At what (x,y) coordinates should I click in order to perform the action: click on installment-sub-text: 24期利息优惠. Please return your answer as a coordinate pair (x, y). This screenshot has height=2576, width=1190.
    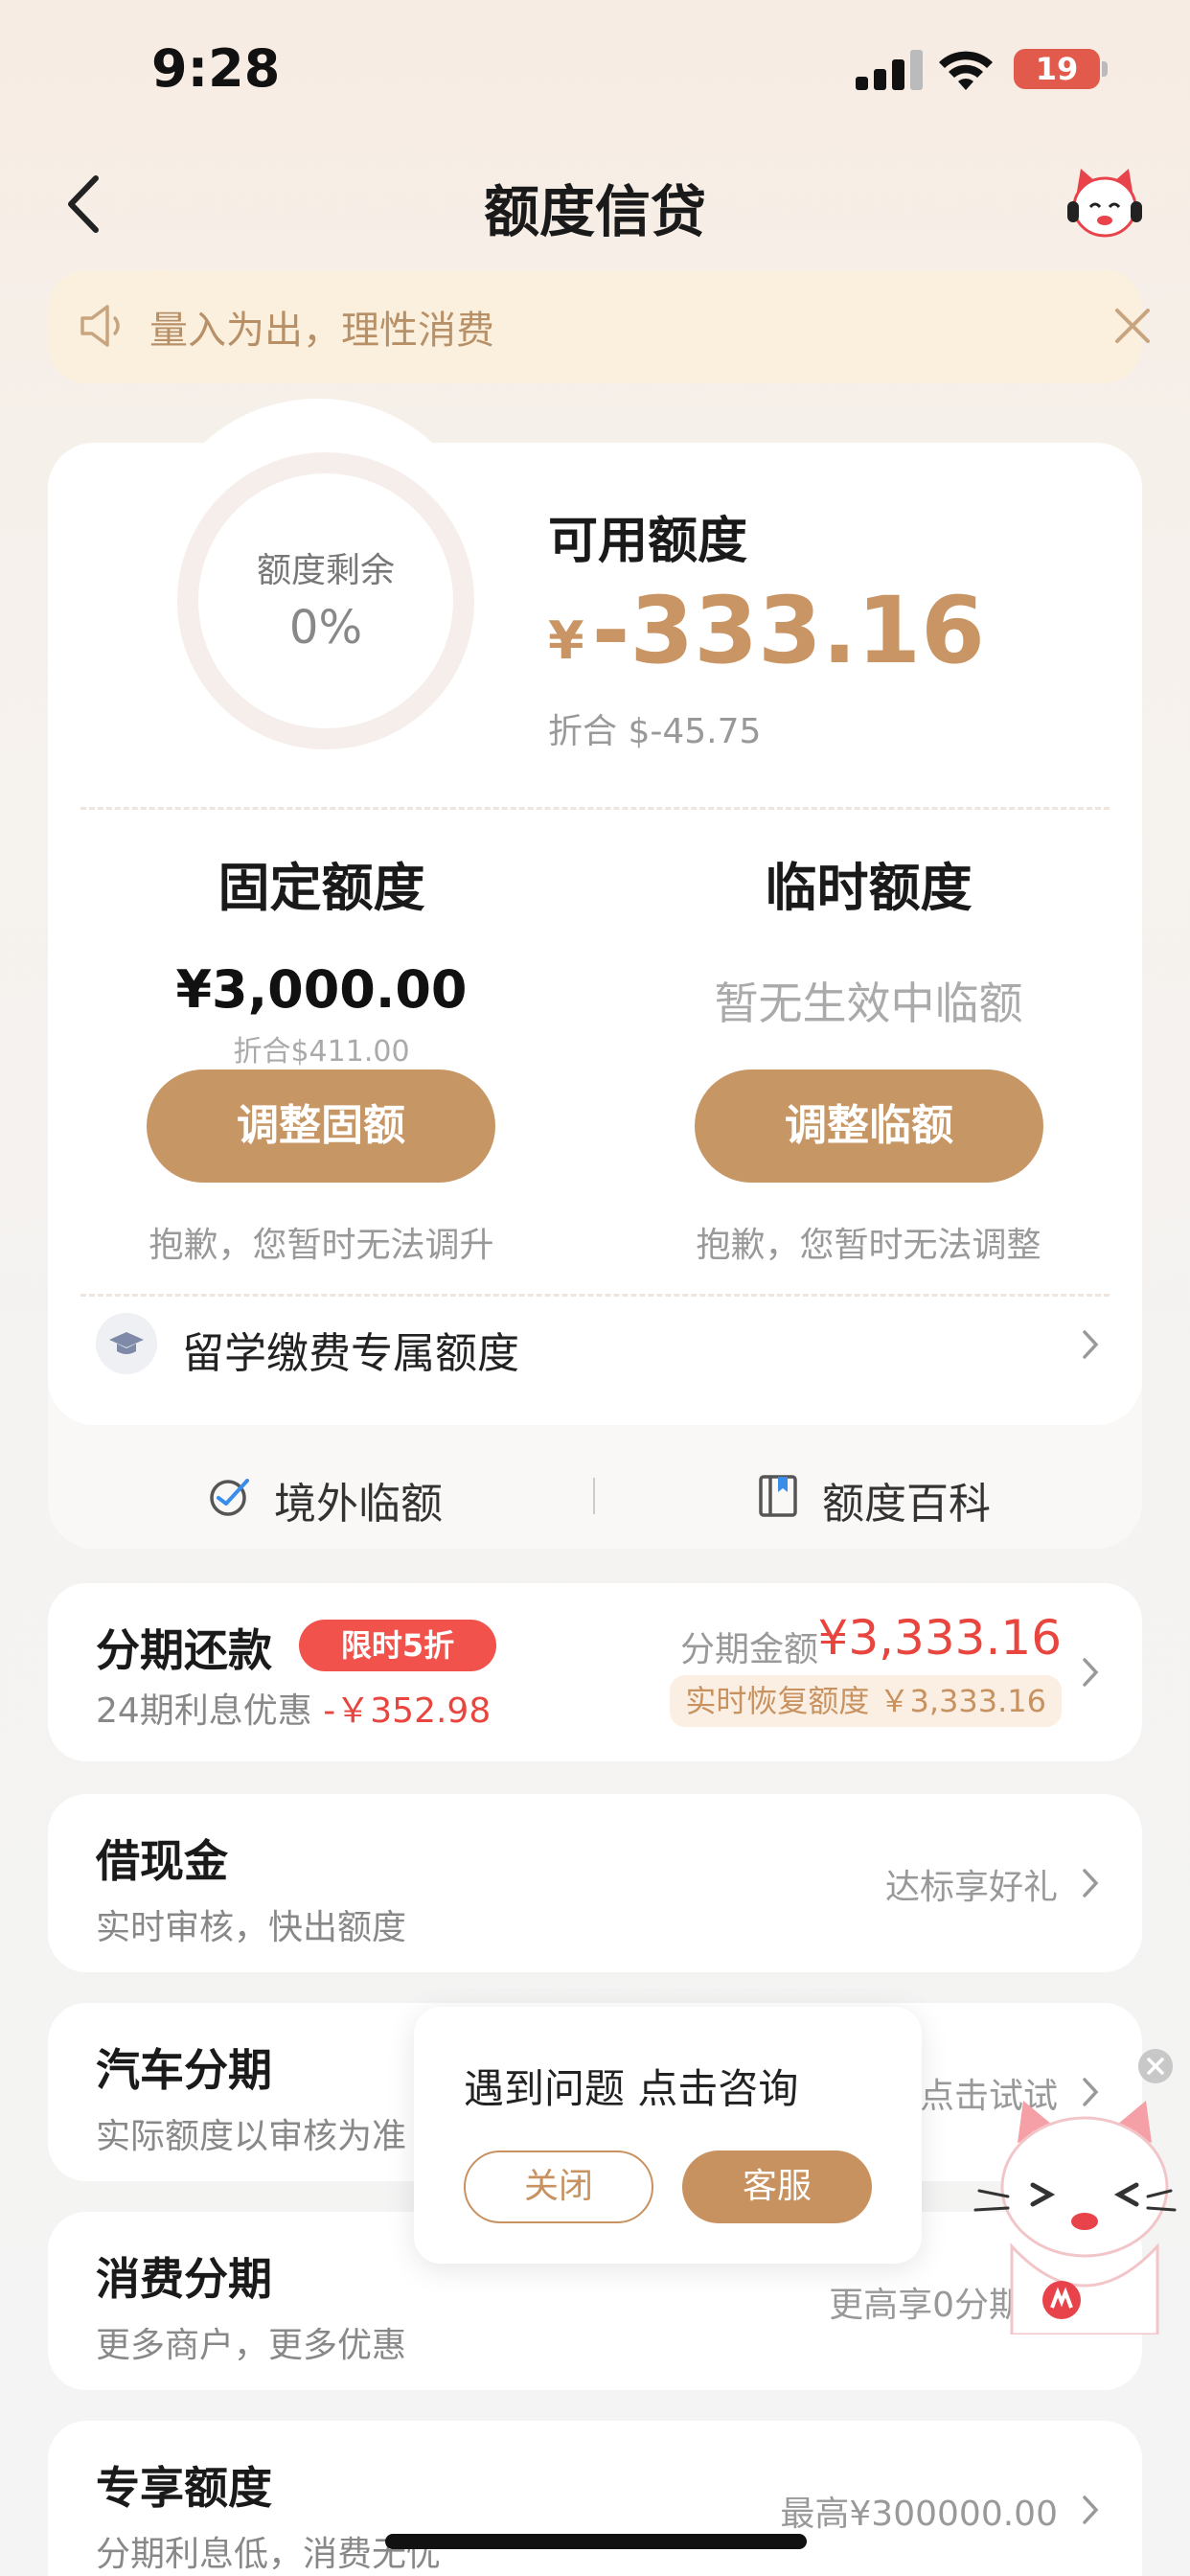
    Looking at the image, I should click on (204, 1711).